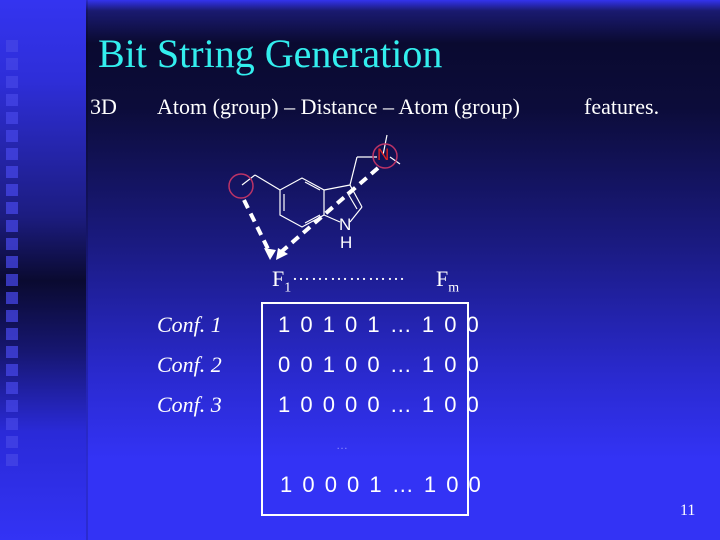  I want to click on conf-label-2: Conf. 2, so click(189, 364).